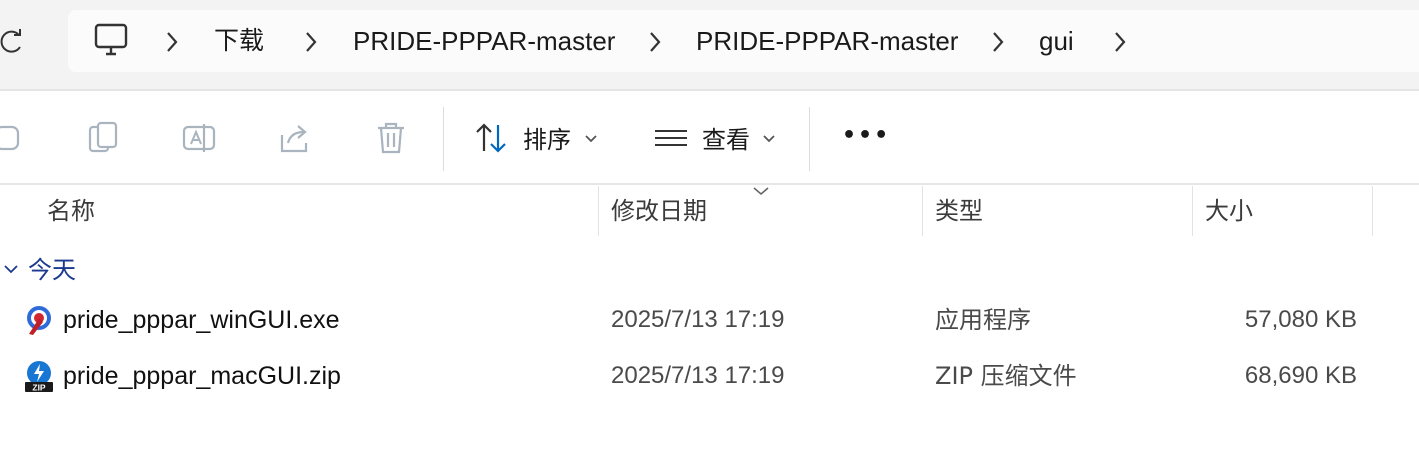  Describe the element at coordinates (391, 138) in the screenshot. I see `delete-icon` at that location.